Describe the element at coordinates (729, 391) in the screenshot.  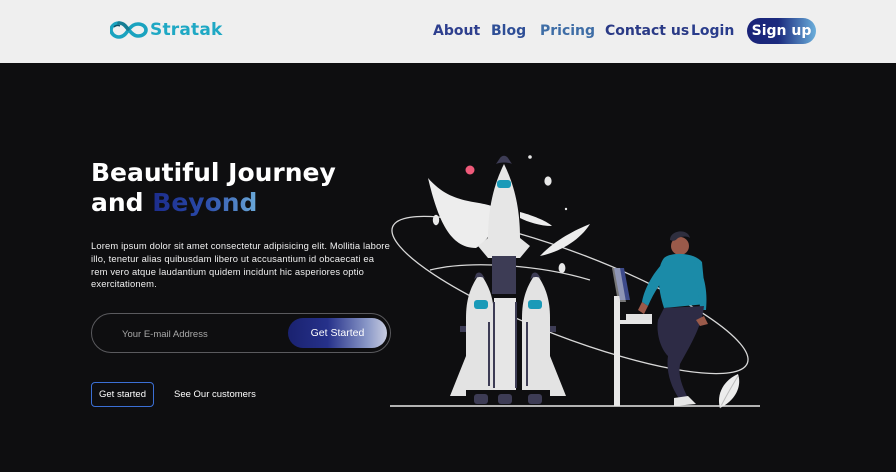
I see `plant-icon` at that location.